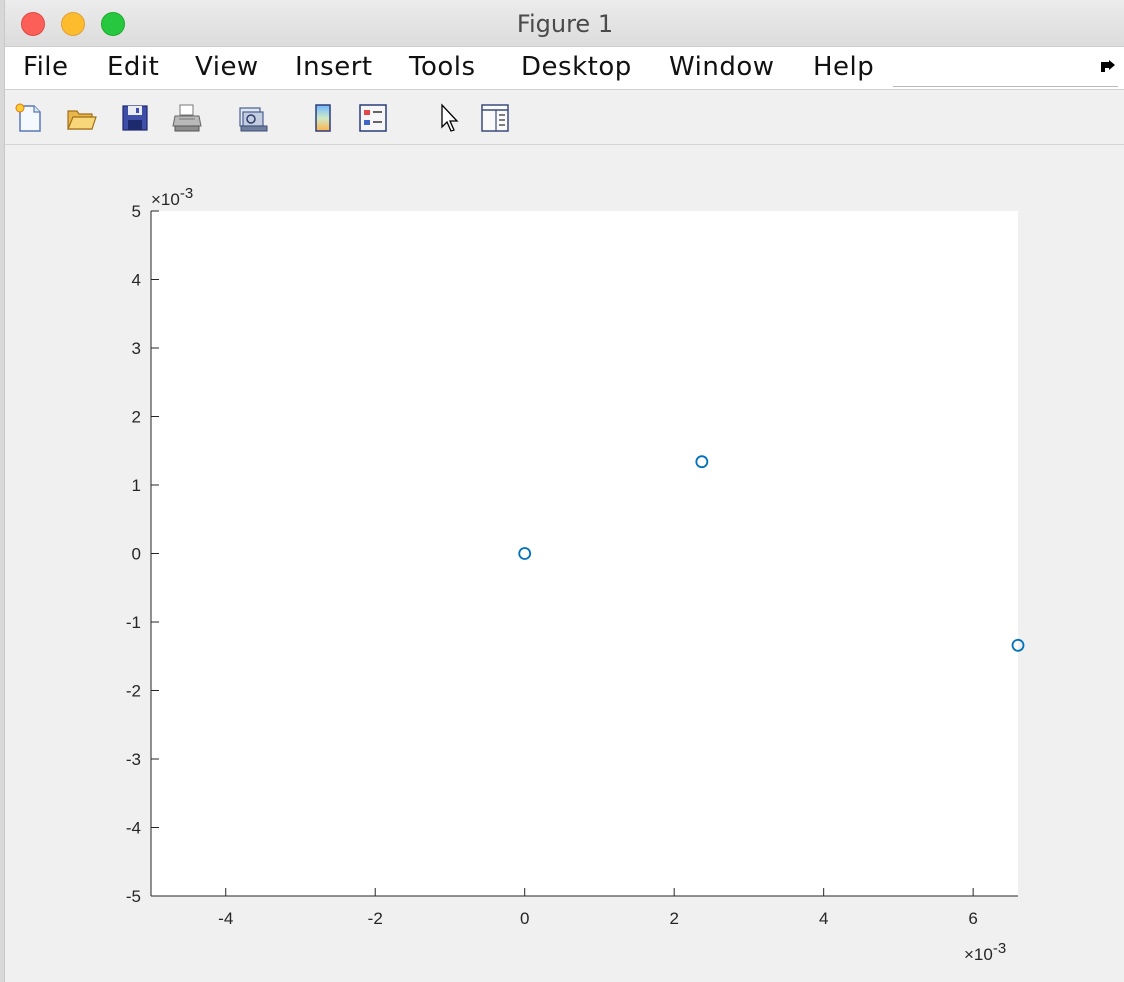 The image size is (1124, 982). What do you see at coordinates (133, 896) in the screenshot?
I see `y-tick-label: -5` at bounding box center [133, 896].